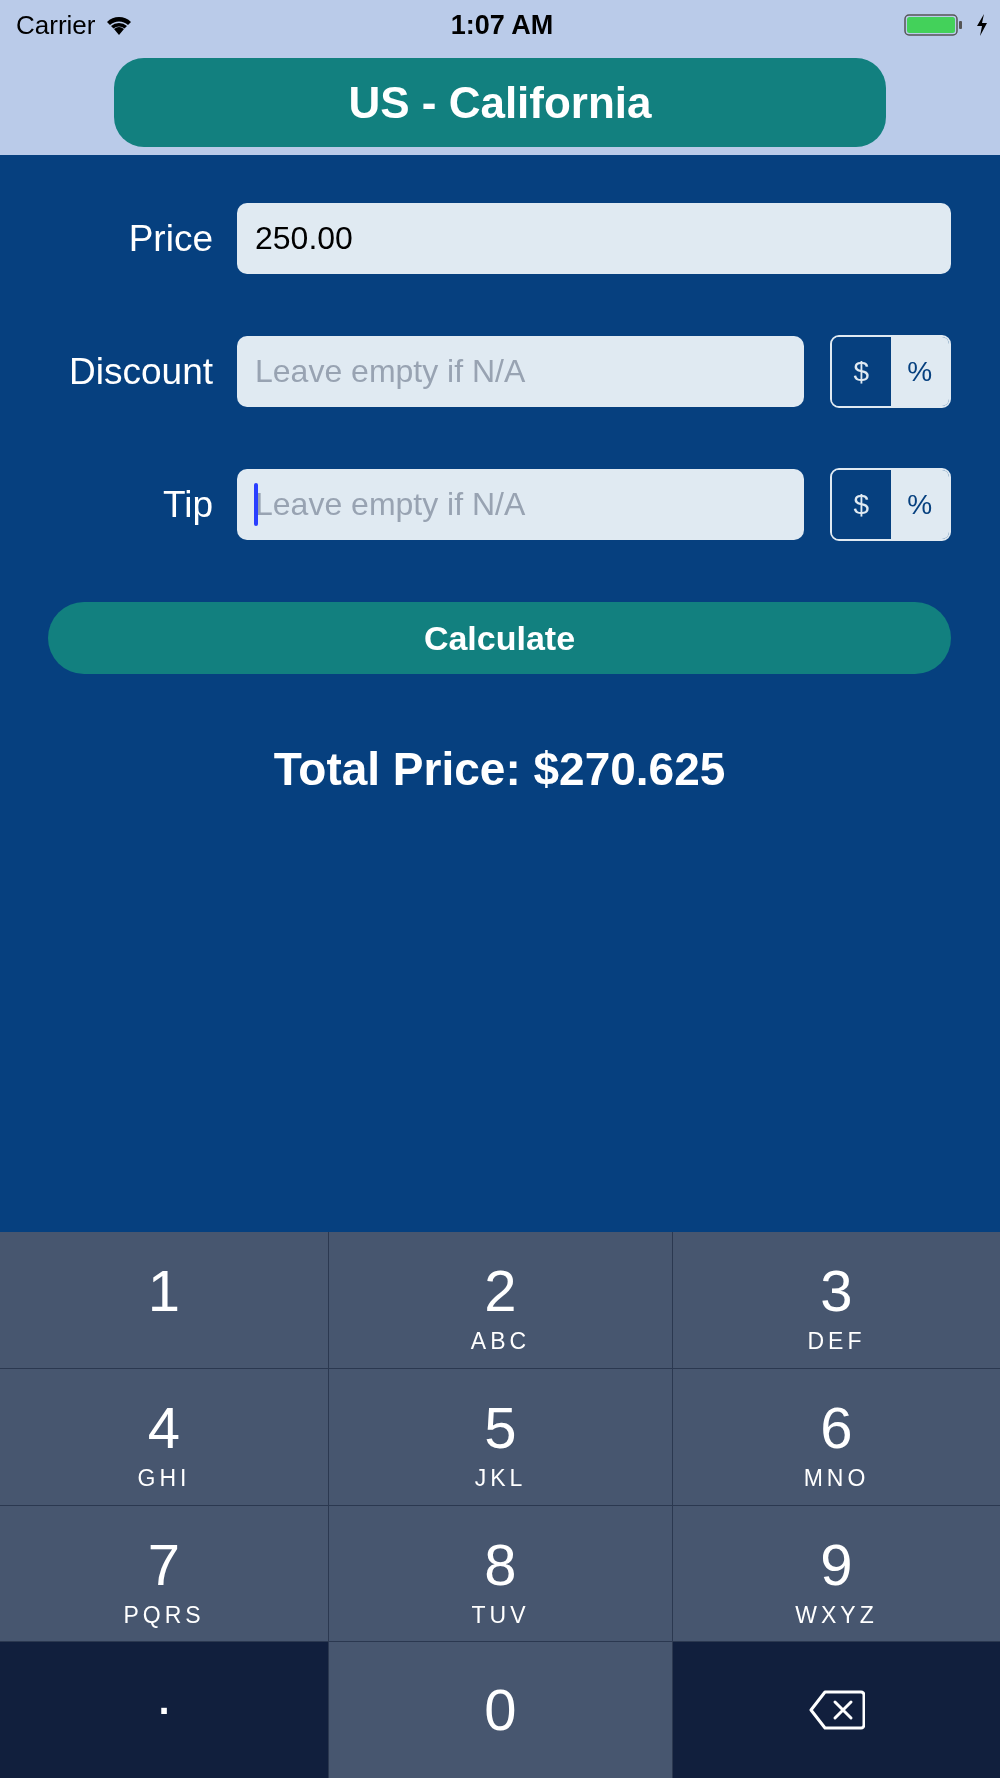  What do you see at coordinates (499, 769) in the screenshot?
I see `total-price: Total Price: $270.625` at bounding box center [499, 769].